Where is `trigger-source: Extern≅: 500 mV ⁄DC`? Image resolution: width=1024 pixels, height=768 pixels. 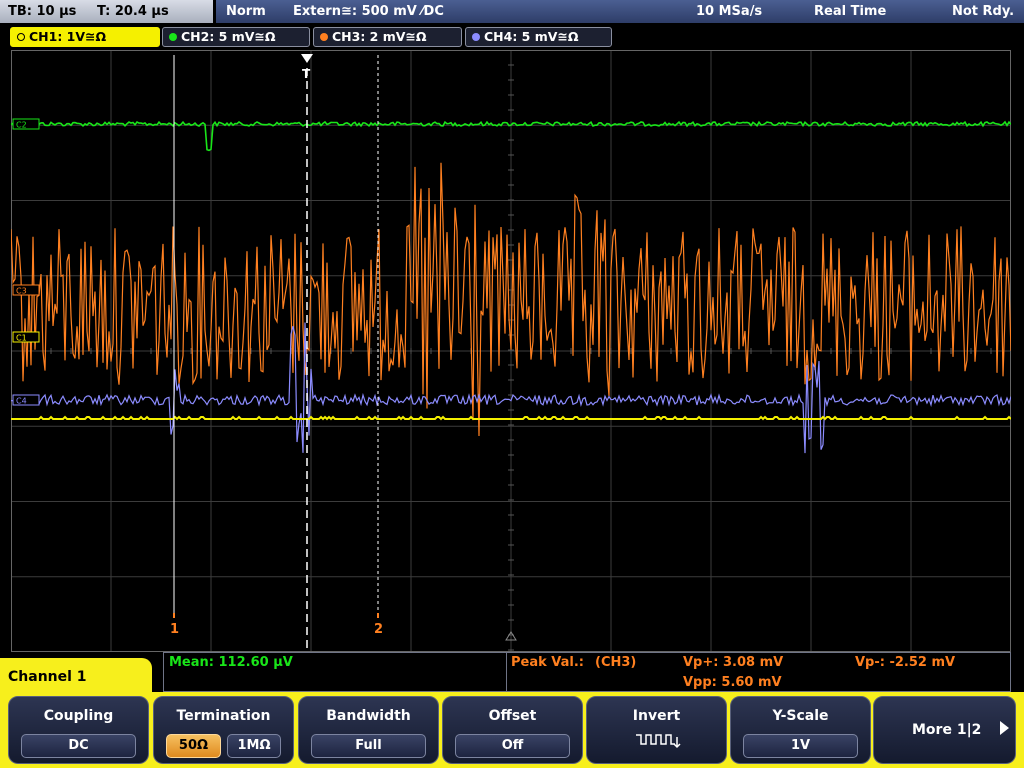 trigger-source: Extern≅: 500 mV ⁄DC is located at coordinates (368, 11).